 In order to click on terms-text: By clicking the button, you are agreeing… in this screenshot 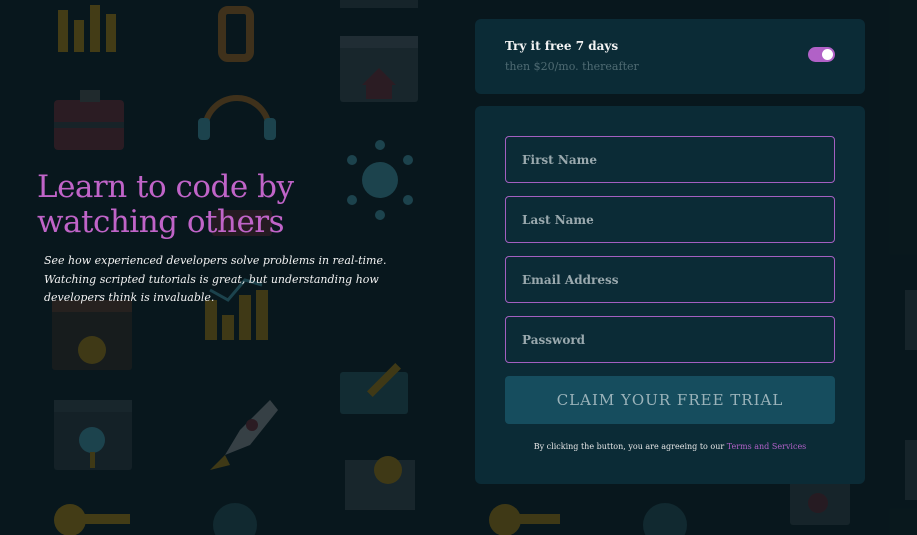, I will do `click(629, 446)`.